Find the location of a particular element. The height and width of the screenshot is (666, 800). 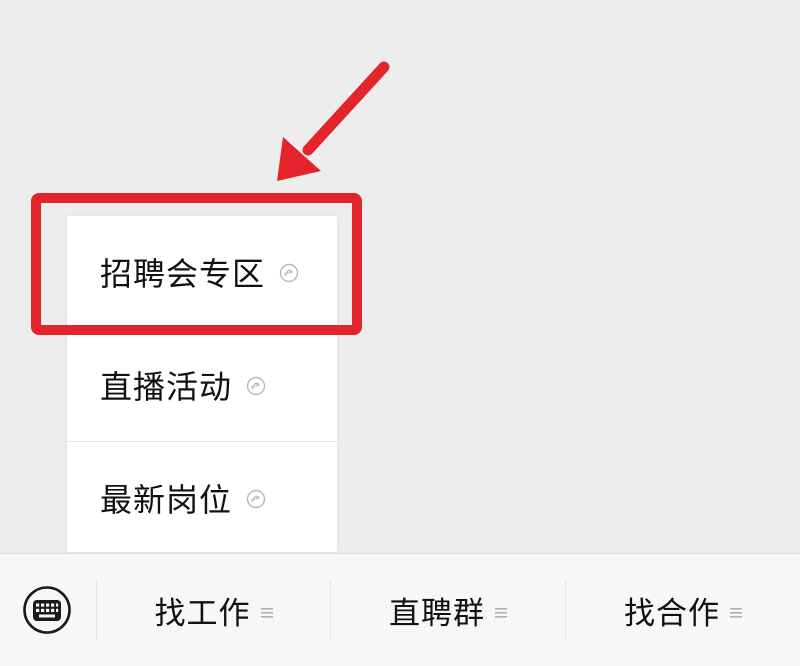

keyboard-icon is located at coordinates (47, 610).